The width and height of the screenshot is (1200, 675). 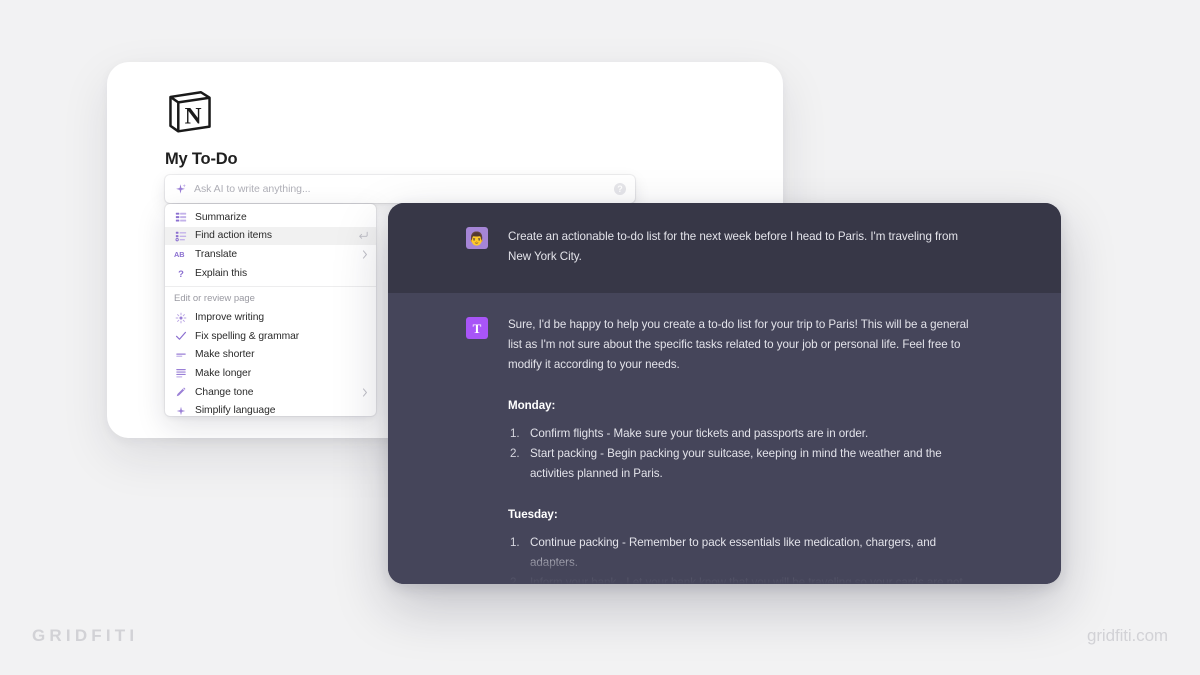 I want to click on notion-logo-icon: N, so click(x=190, y=111).